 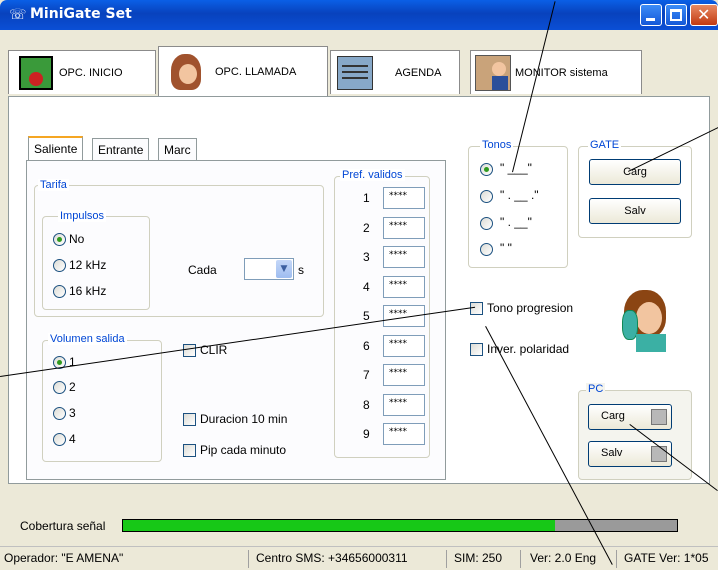 I want to click on window-title: MiniGate Set, so click(x=81, y=14).